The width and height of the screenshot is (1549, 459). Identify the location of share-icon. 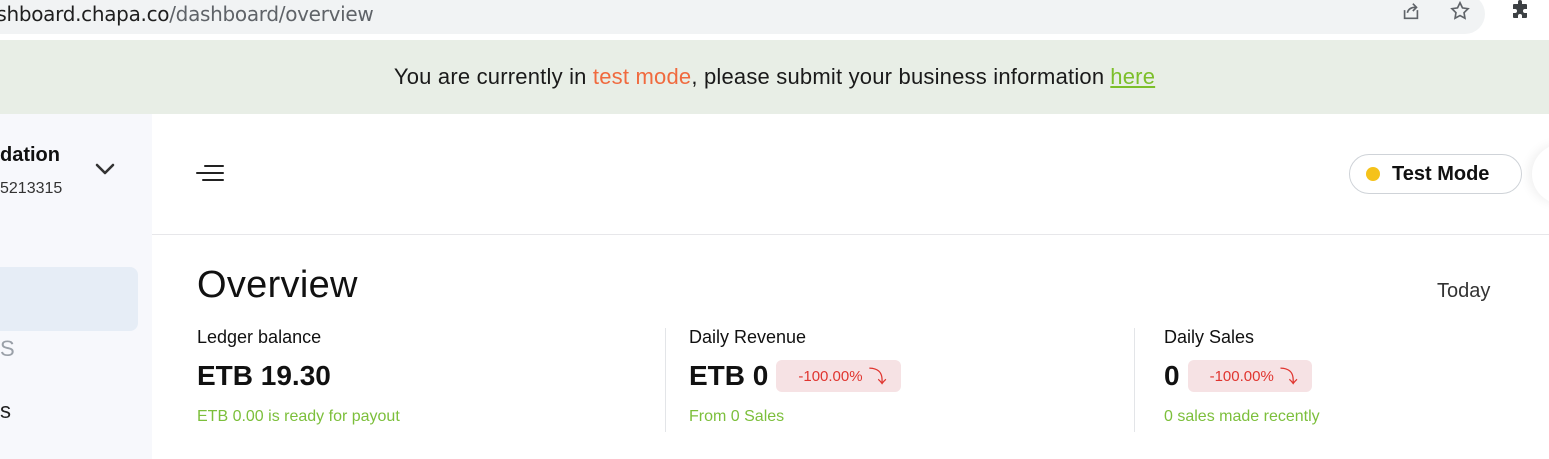
(1411, 12).